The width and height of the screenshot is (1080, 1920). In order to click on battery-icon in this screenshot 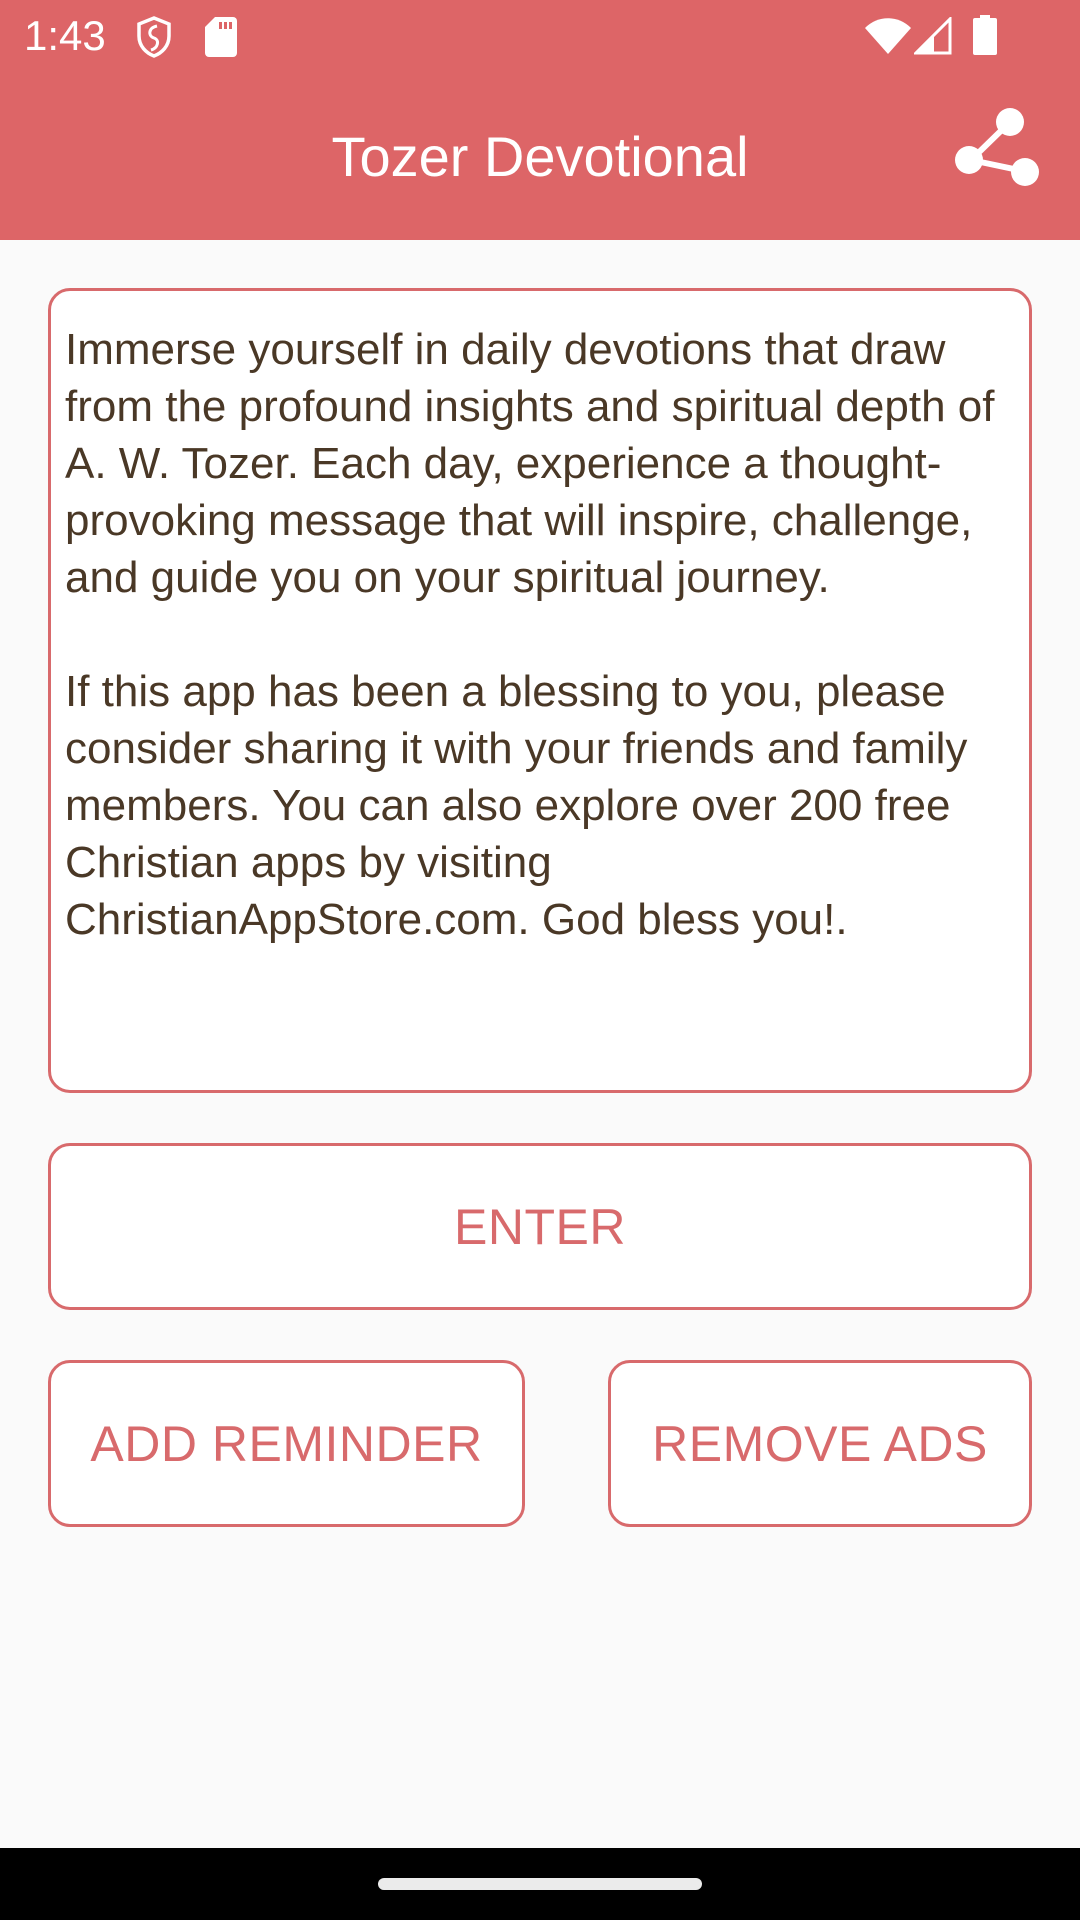, I will do `click(985, 37)`.